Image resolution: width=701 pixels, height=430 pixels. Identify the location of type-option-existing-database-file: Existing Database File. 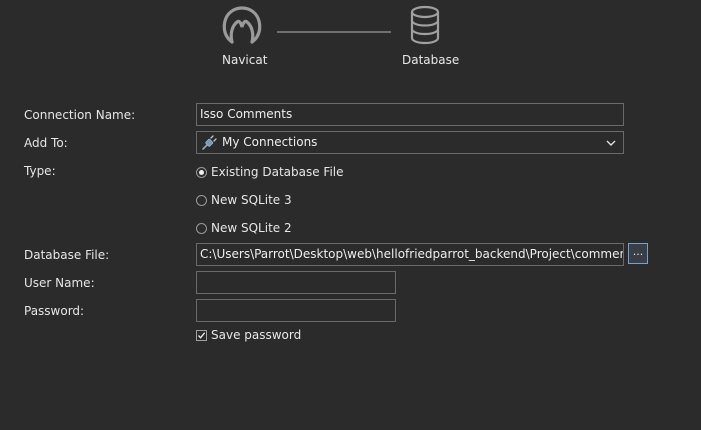
(270, 172).